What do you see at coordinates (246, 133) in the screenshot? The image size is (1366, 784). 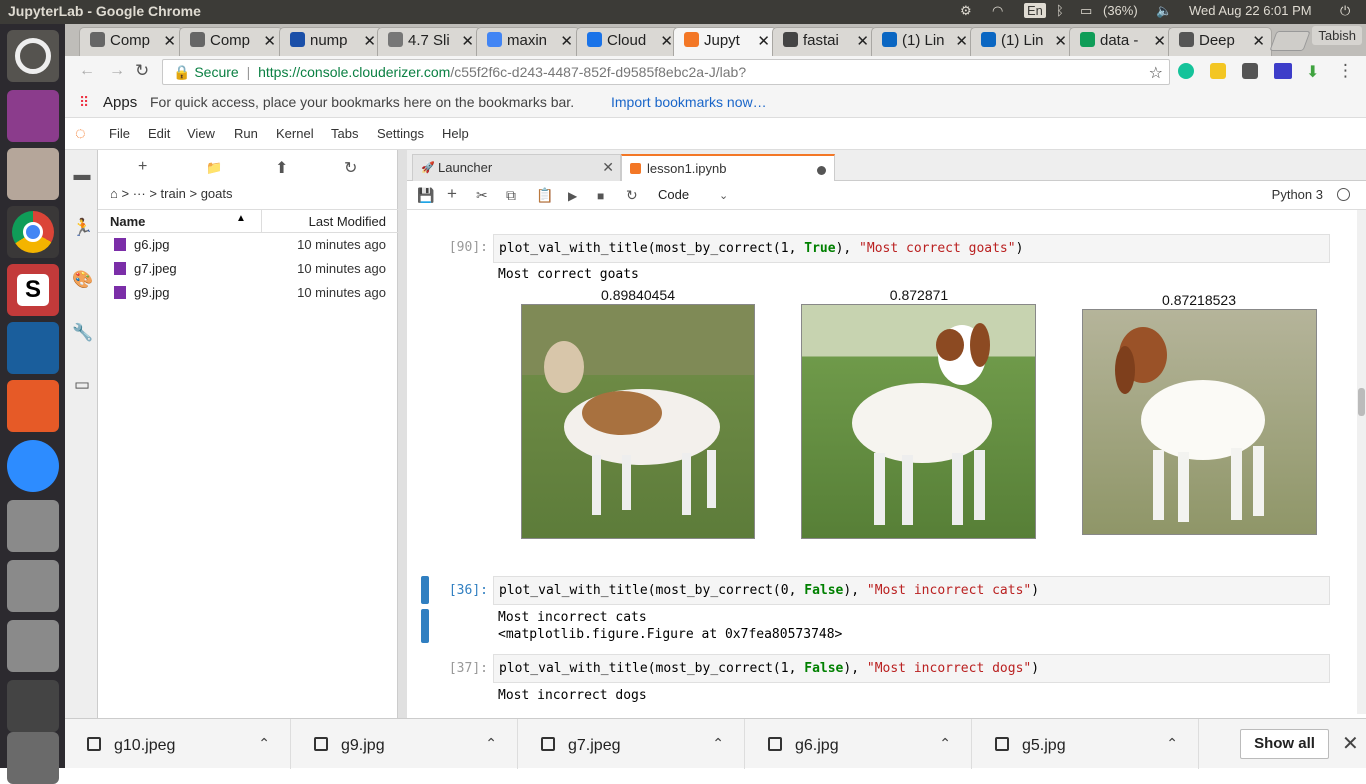 I see `menu-run: Run` at bounding box center [246, 133].